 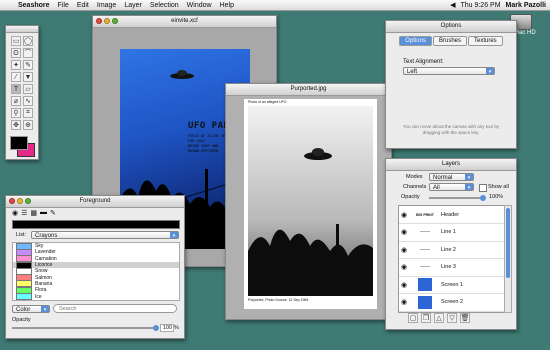 What do you see at coordinates (105, 235) in the screenshot?
I see `palette-list-select: Crayons ▾` at bounding box center [105, 235].